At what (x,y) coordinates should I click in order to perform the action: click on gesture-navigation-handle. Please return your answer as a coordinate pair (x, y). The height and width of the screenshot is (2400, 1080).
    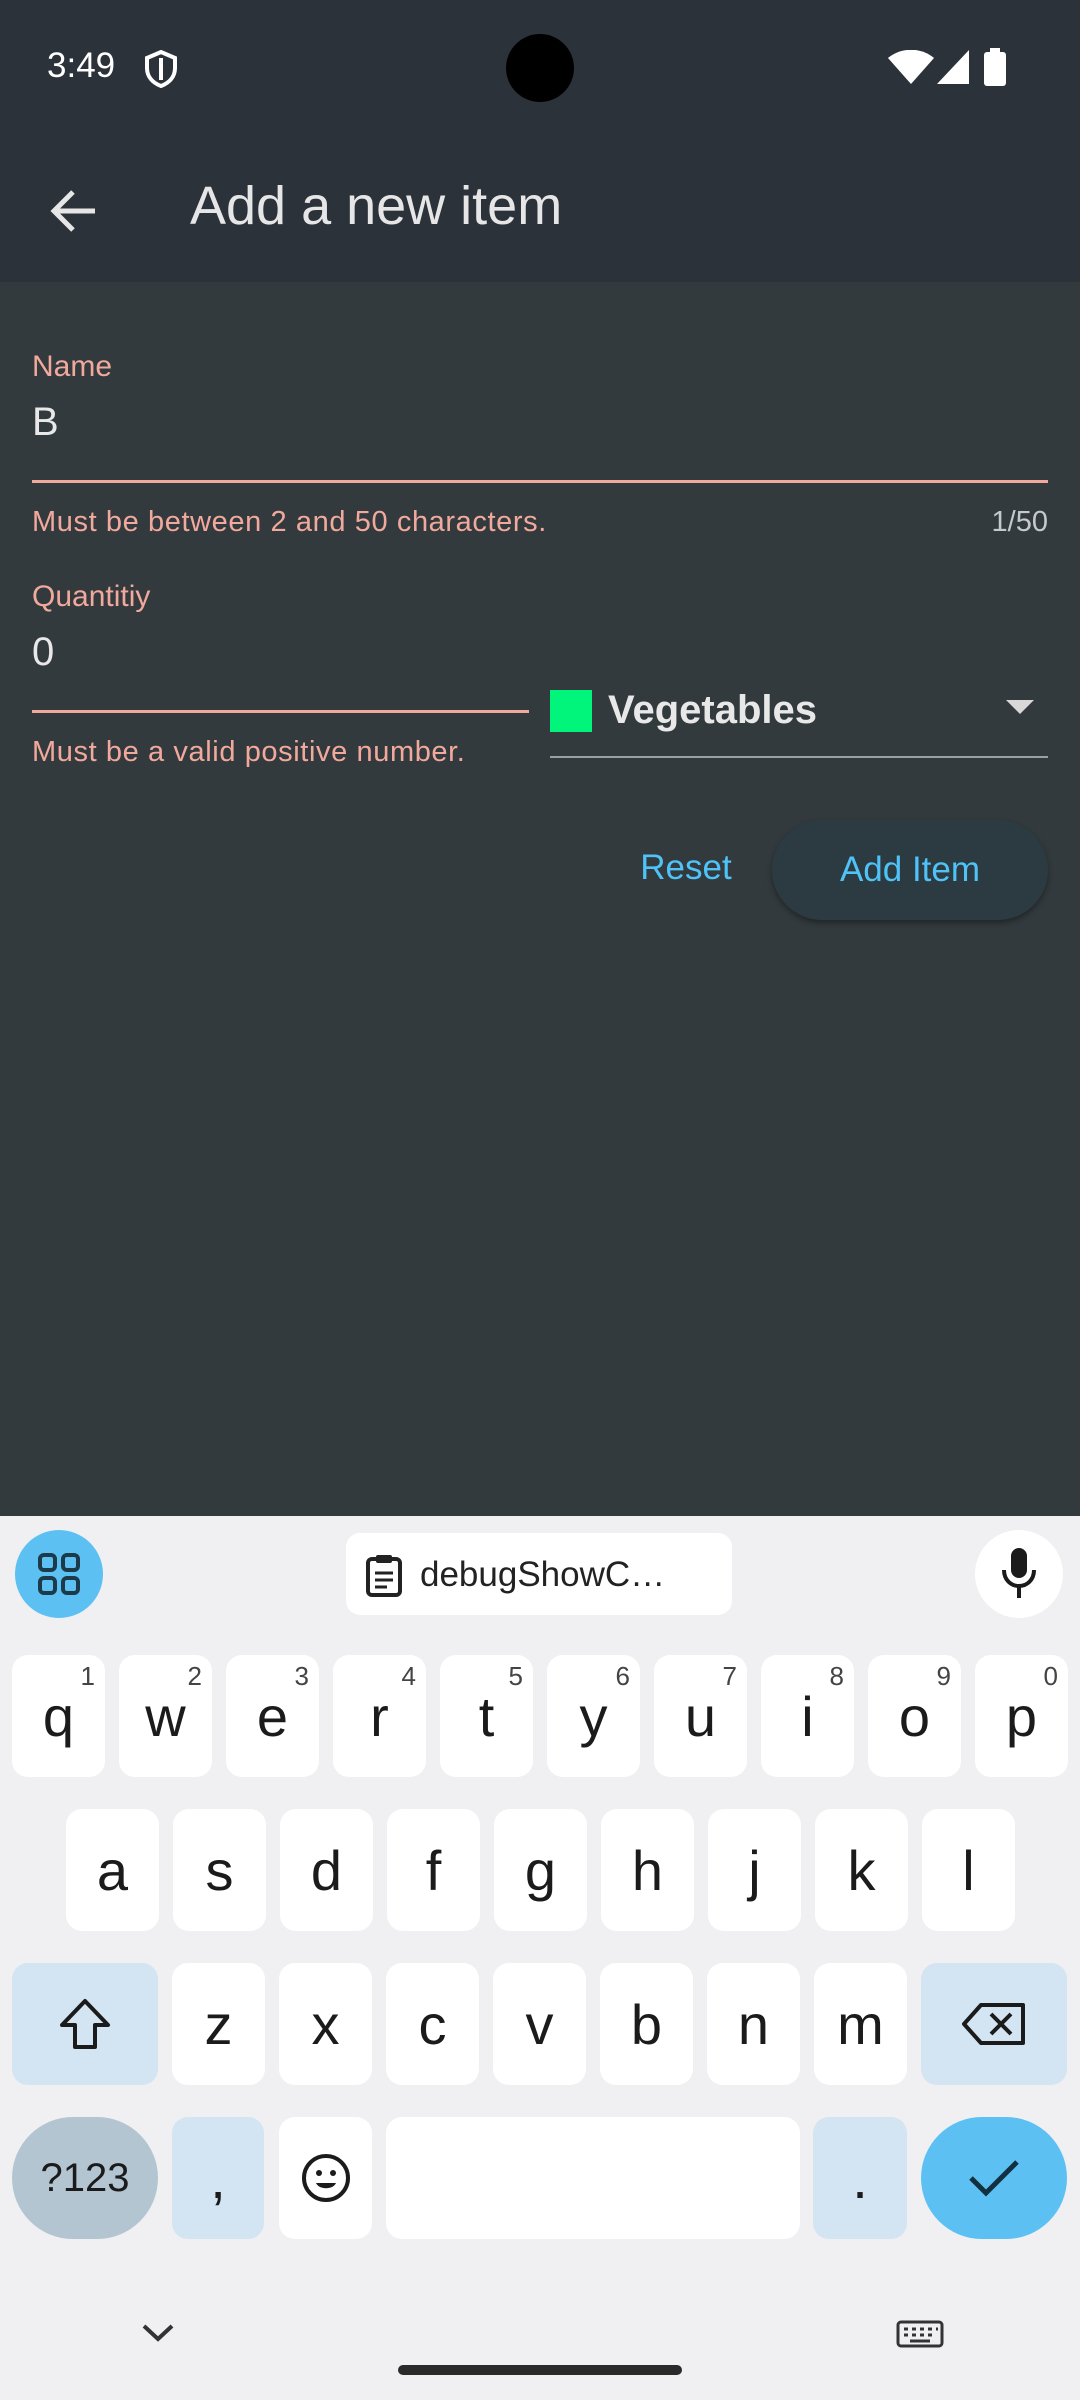
    Looking at the image, I should click on (540, 2370).